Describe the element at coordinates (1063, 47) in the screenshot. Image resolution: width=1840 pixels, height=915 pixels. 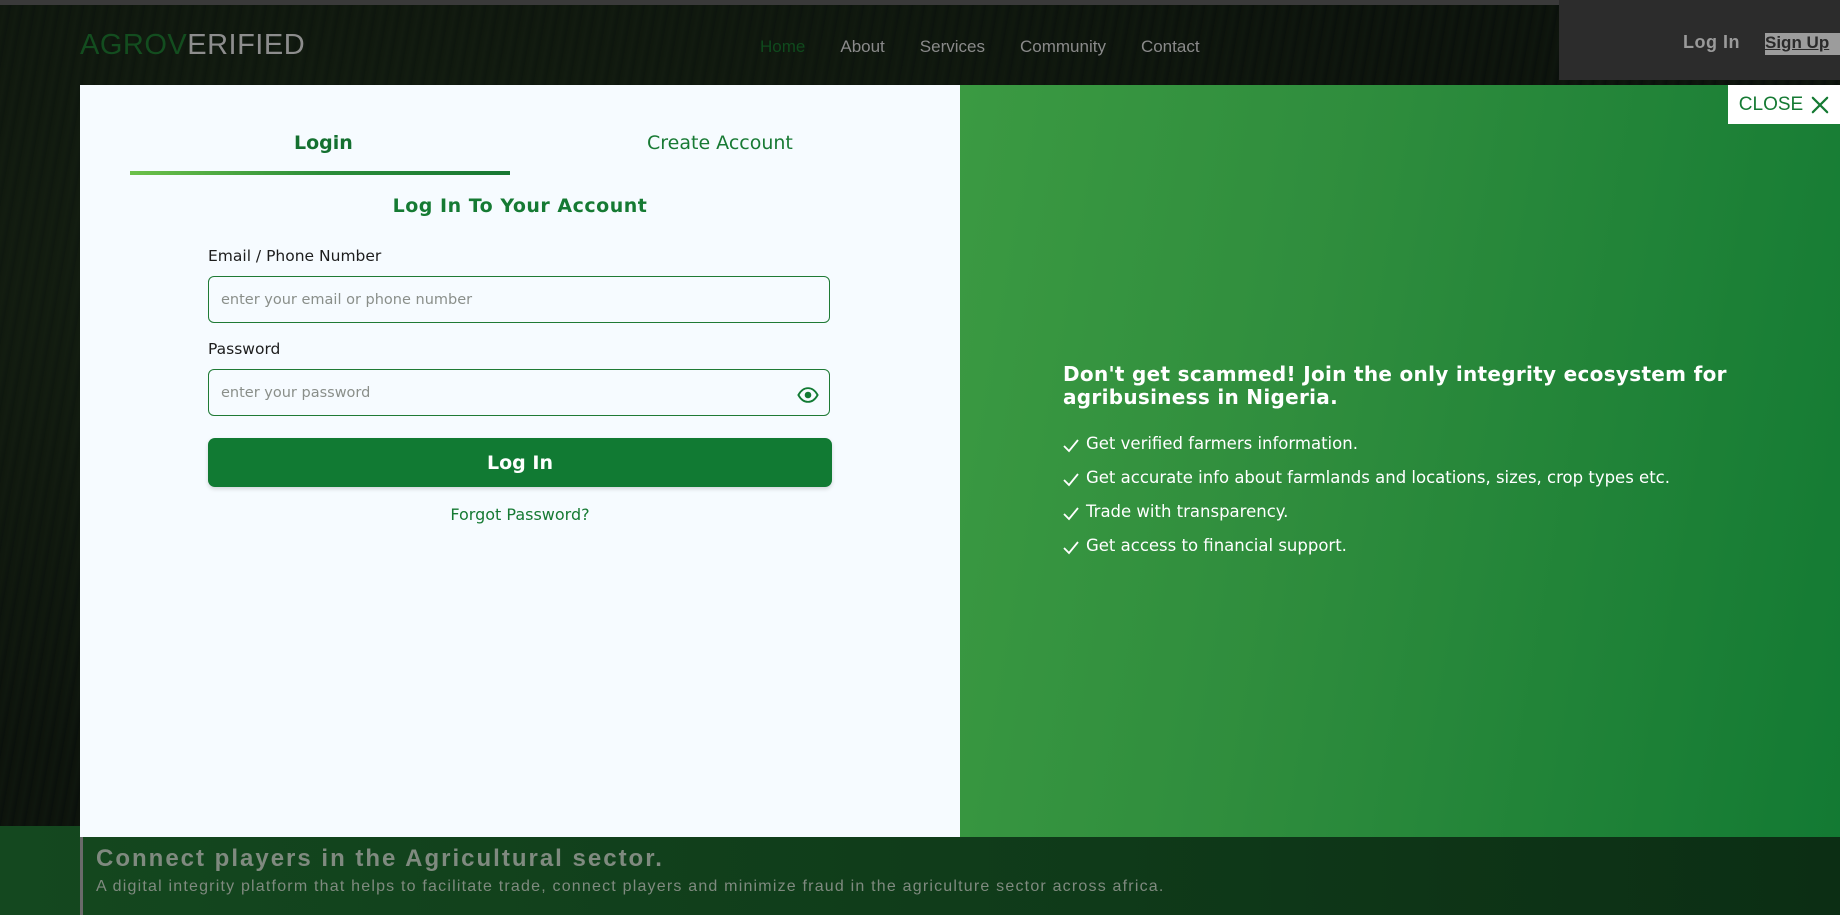
I see `nav-community: Community` at that location.